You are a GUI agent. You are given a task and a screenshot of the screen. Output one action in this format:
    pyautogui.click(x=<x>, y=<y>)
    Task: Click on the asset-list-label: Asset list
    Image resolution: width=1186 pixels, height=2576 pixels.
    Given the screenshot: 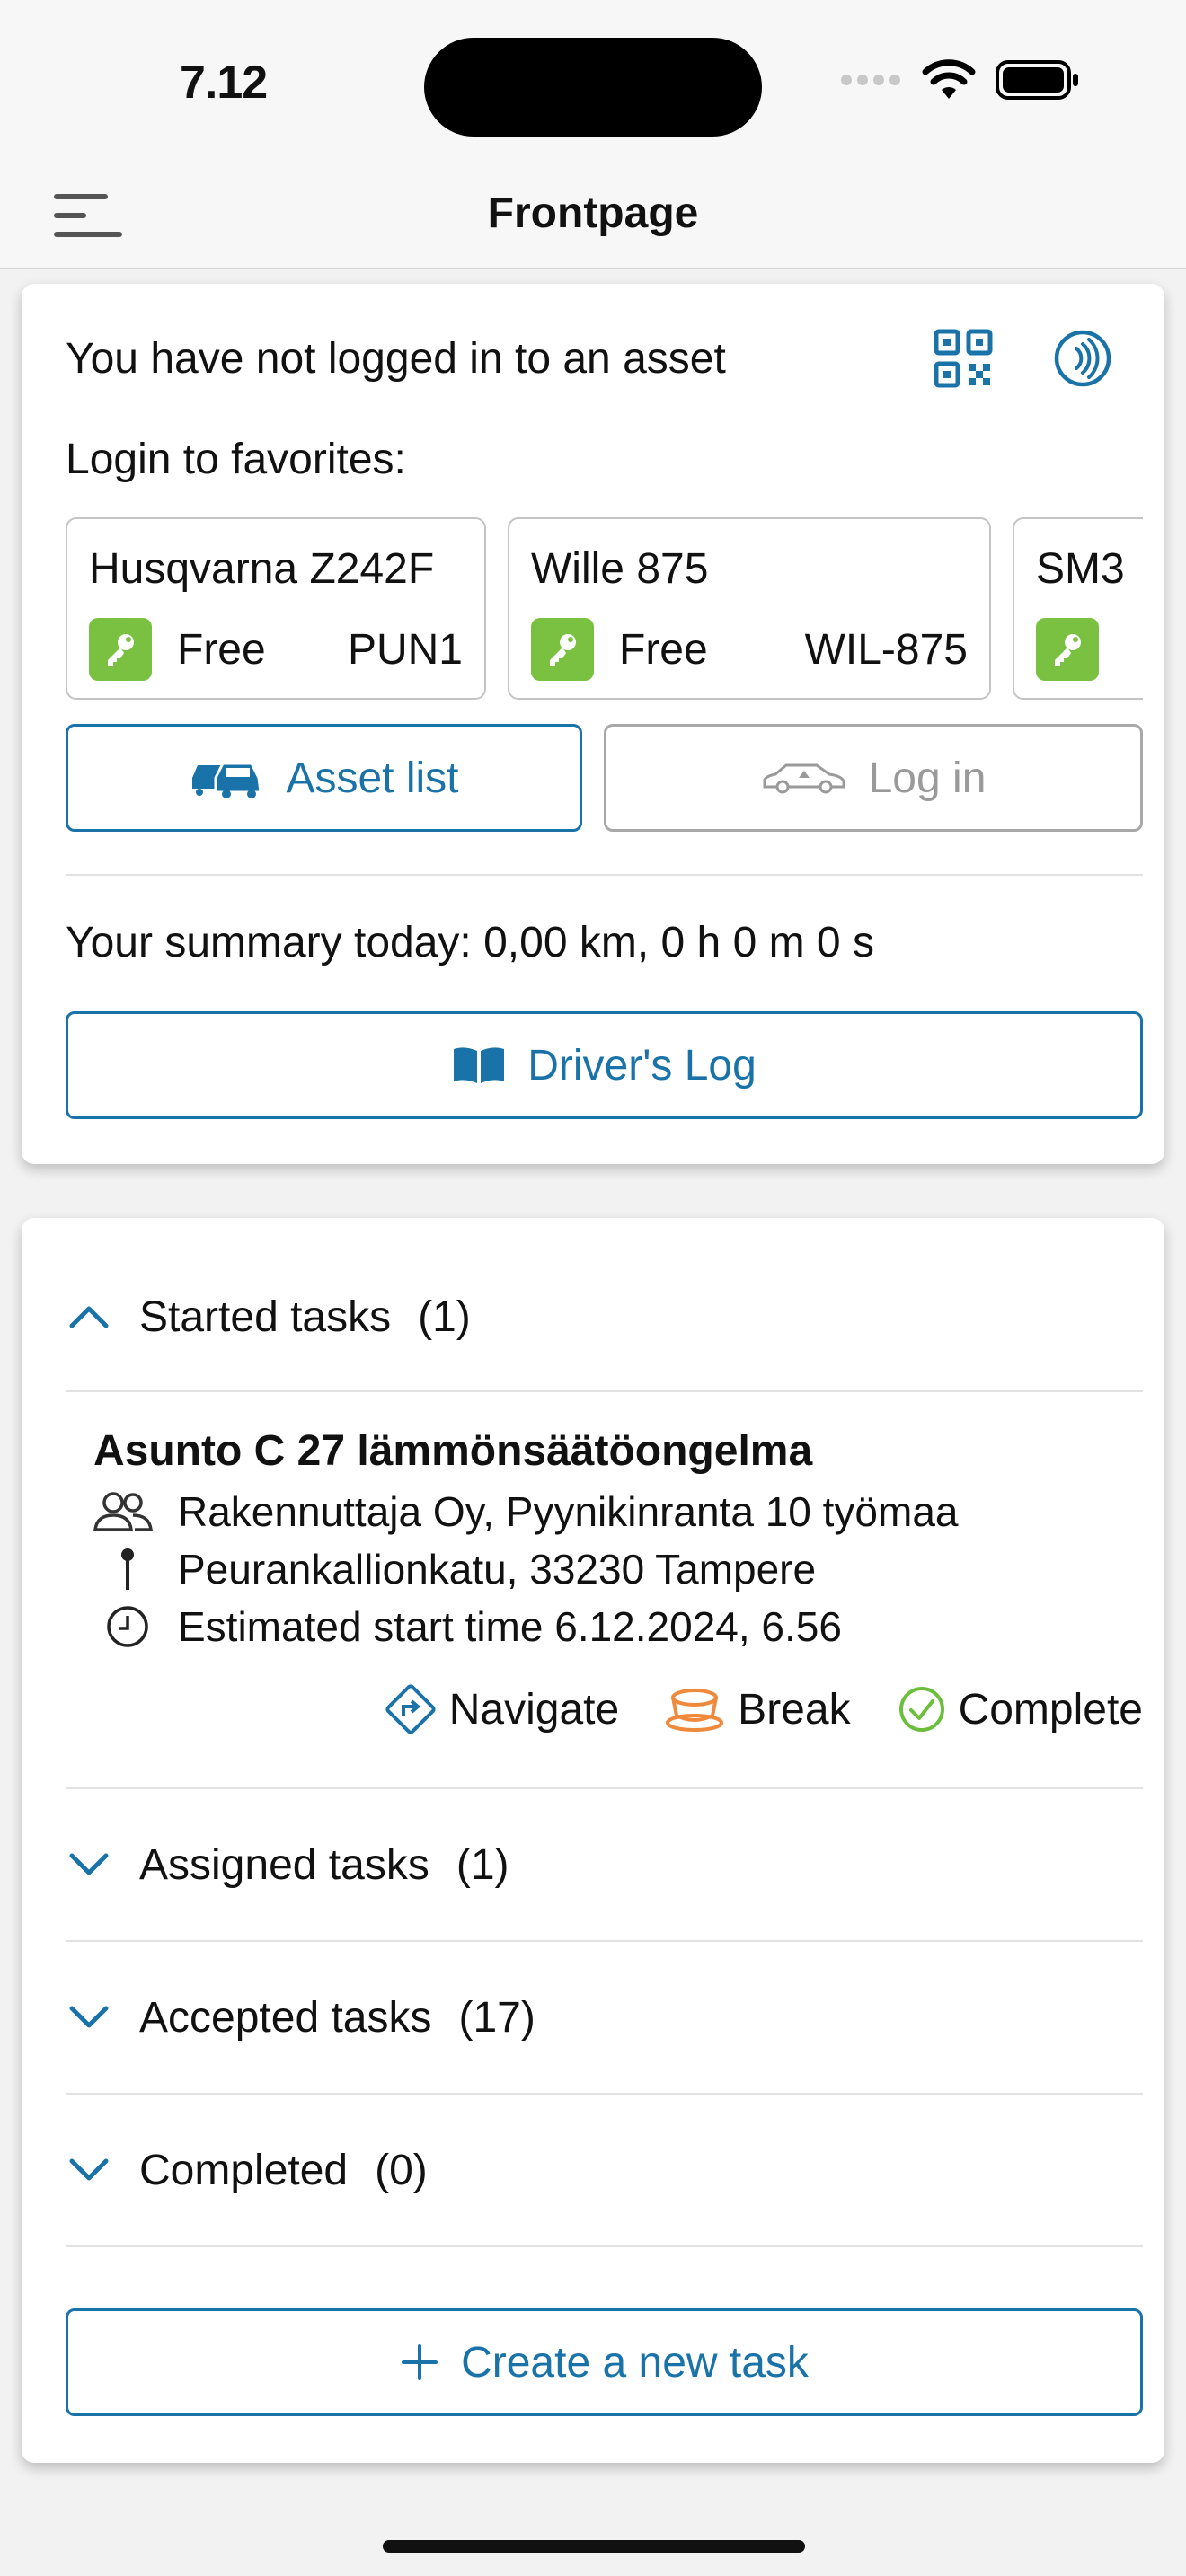 What is the action you would take?
    pyautogui.click(x=372, y=778)
    